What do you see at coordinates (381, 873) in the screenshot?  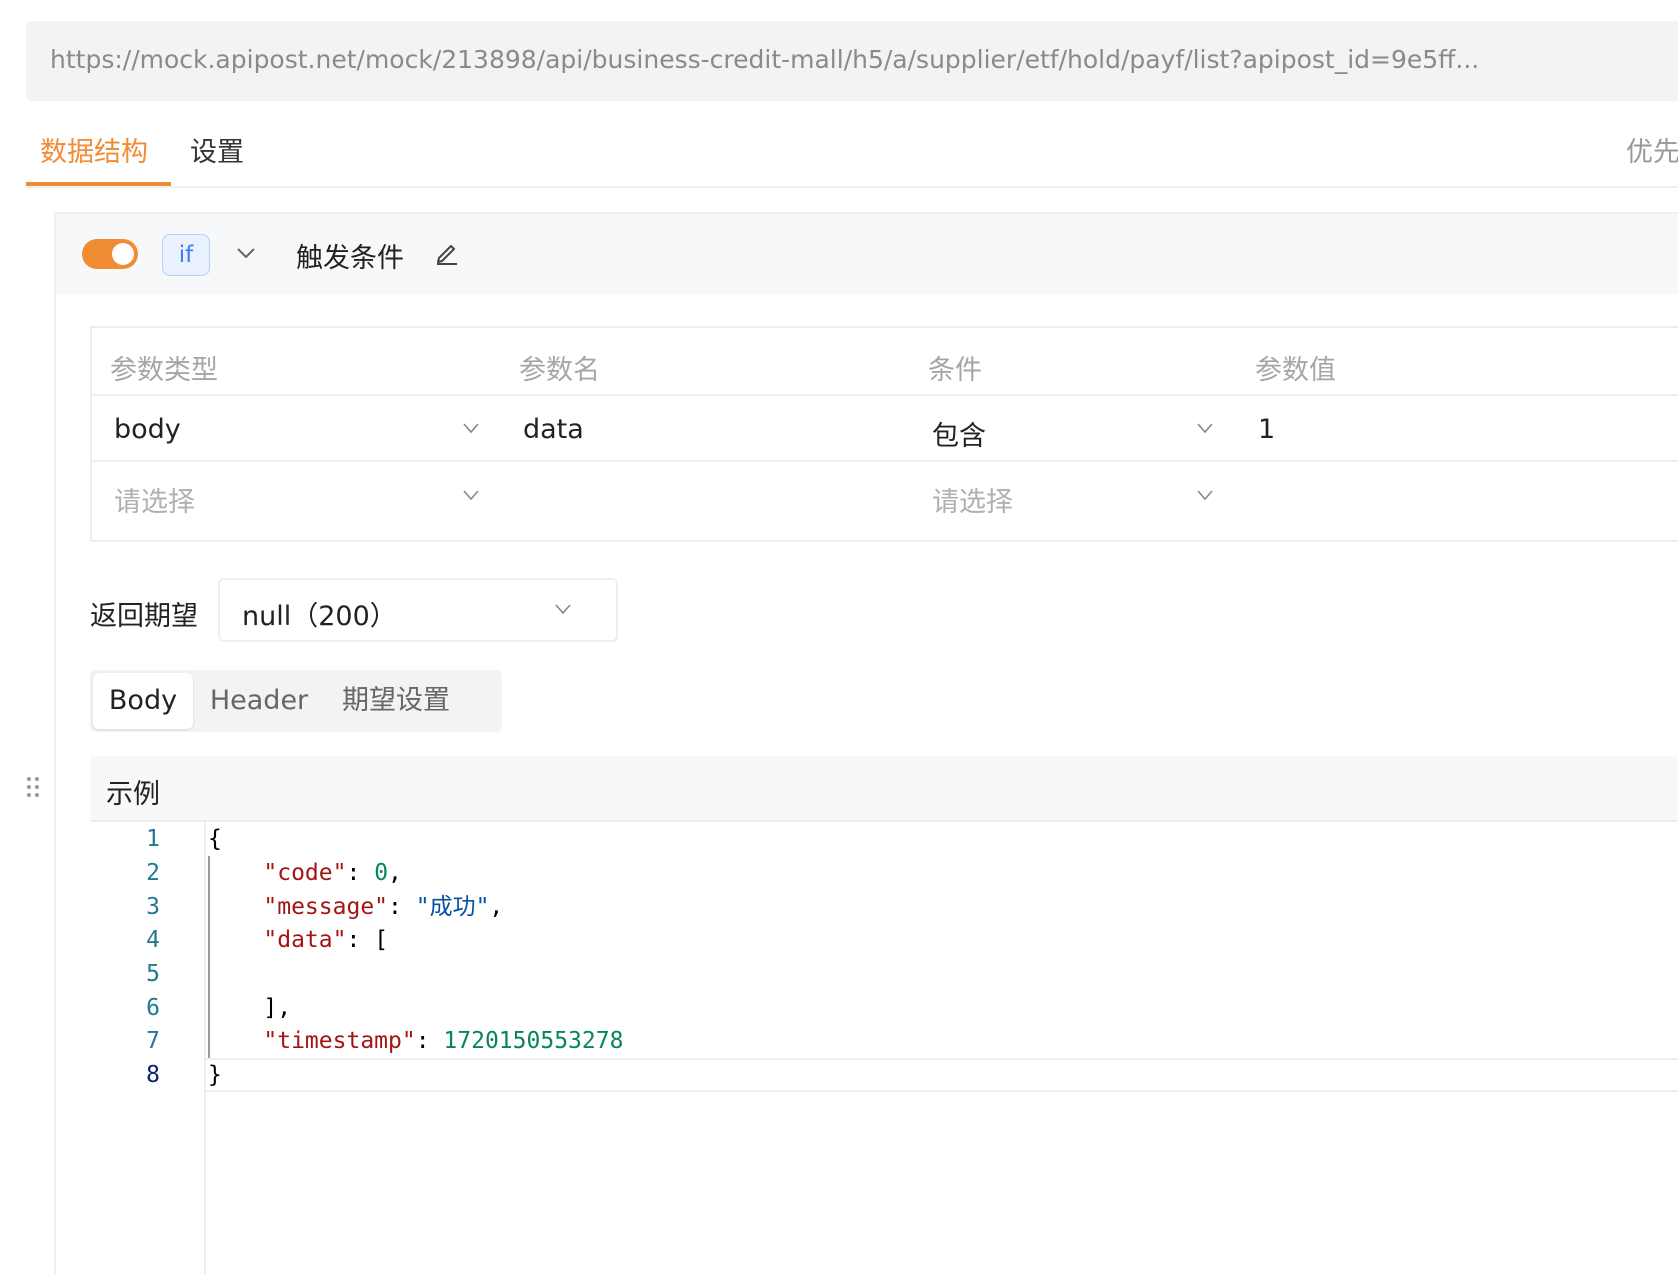 I see `json-number: 0` at bounding box center [381, 873].